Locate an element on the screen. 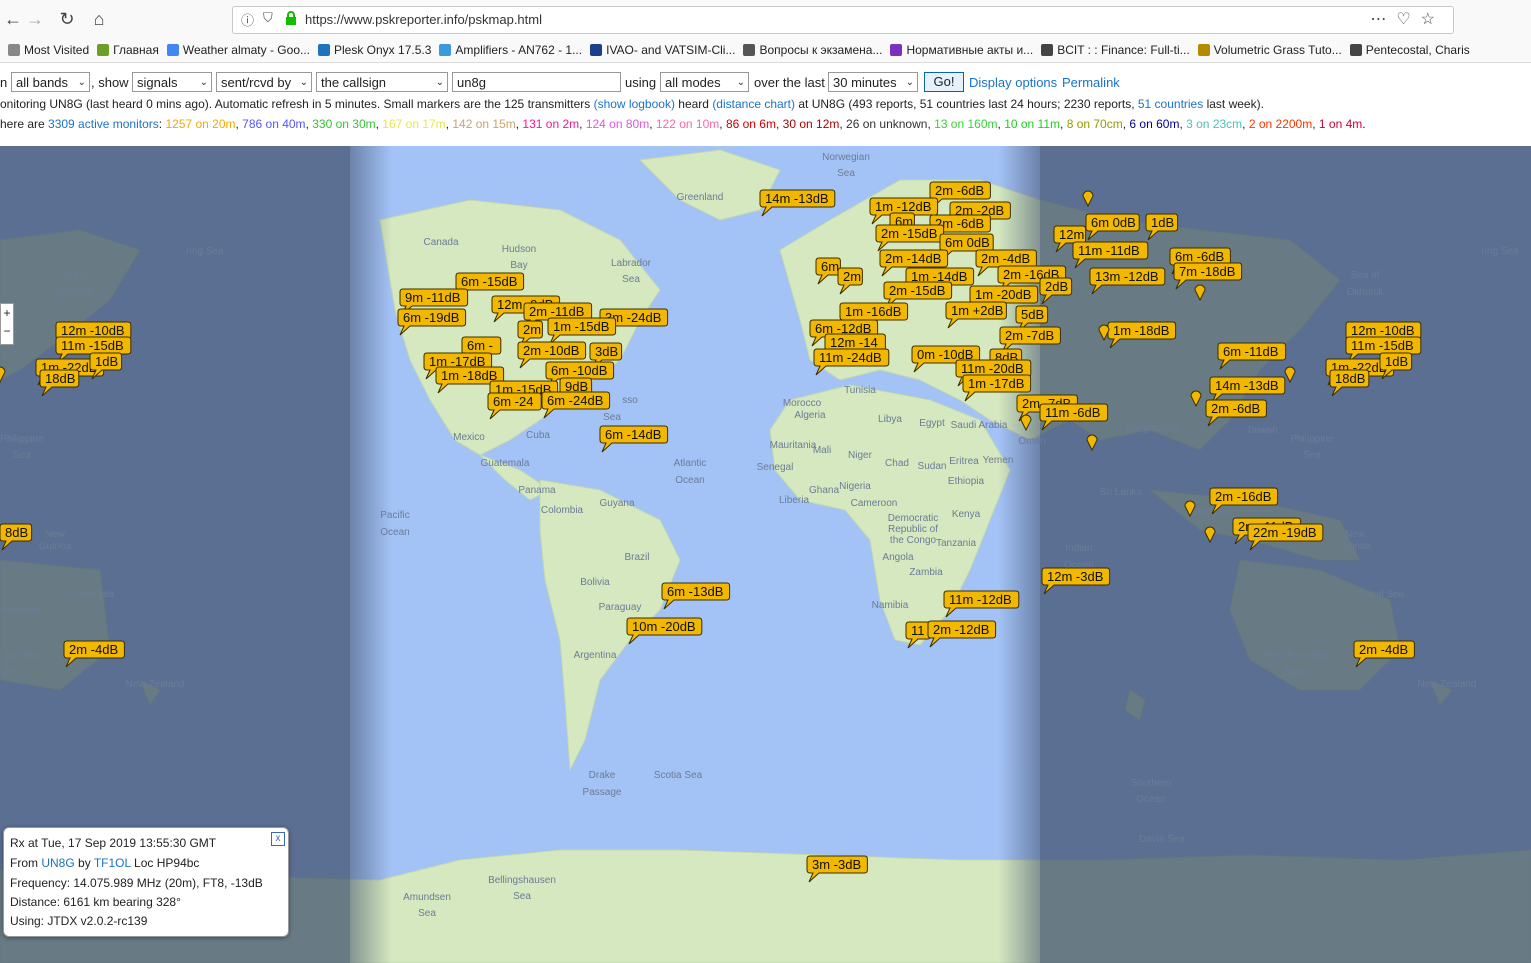  direction-select: sent/rcvd by ⌄ is located at coordinates (264, 82).